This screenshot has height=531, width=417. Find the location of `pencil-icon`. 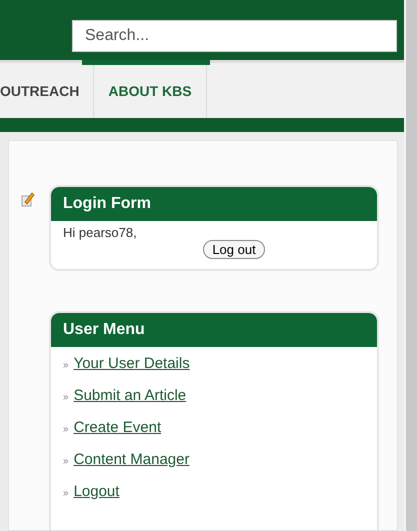

pencil-icon is located at coordinates (28, 199).